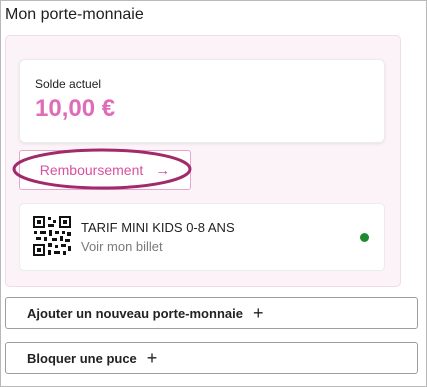 This screenshot has height=387, width=427. What do you see at coordinates (75, 108) in the screenshot?
I see `balance-amount: 10,00 €` at bounding box center [75, 108].